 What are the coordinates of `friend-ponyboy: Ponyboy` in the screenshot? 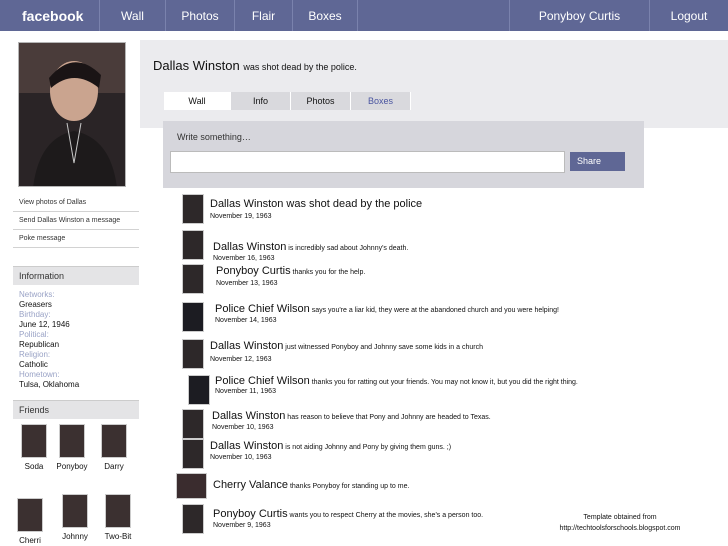 It's located at (72, 447).